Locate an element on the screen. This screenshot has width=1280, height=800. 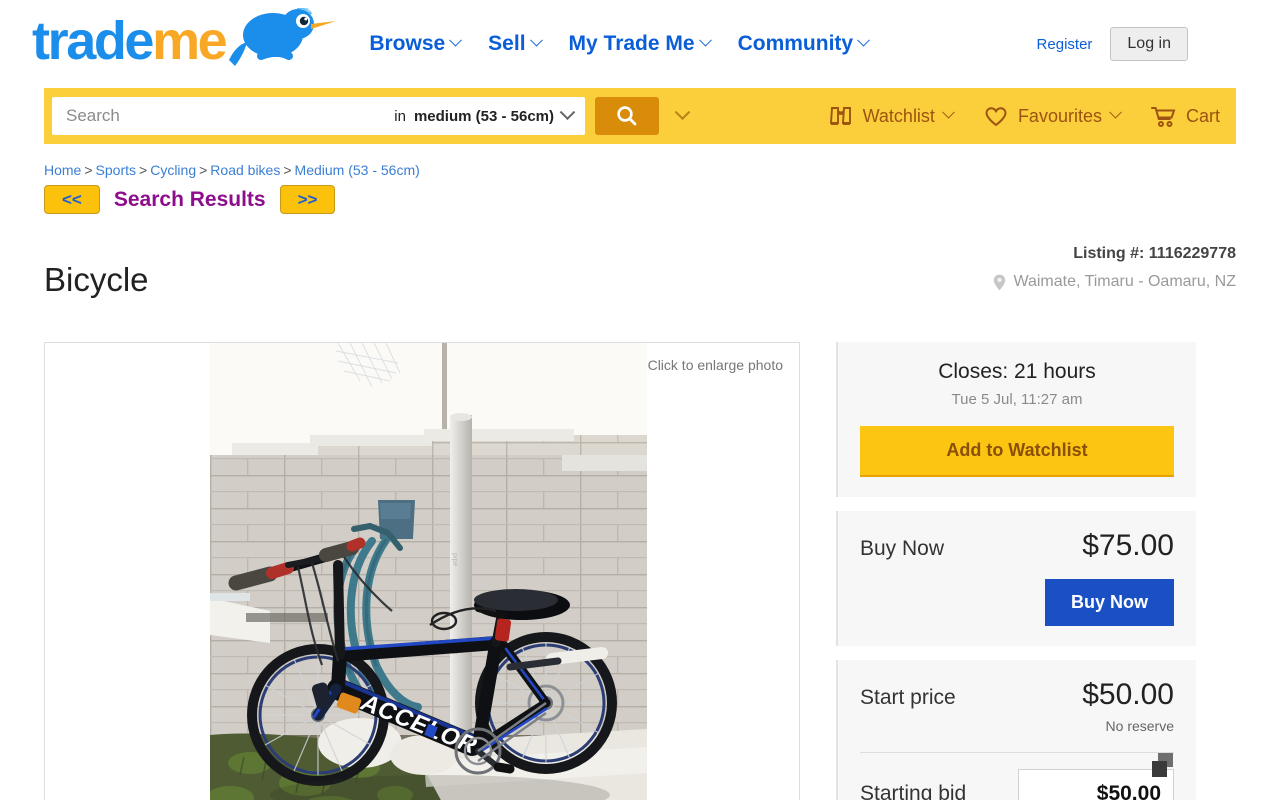
search-submit-button is located at coordinates (627, 116).